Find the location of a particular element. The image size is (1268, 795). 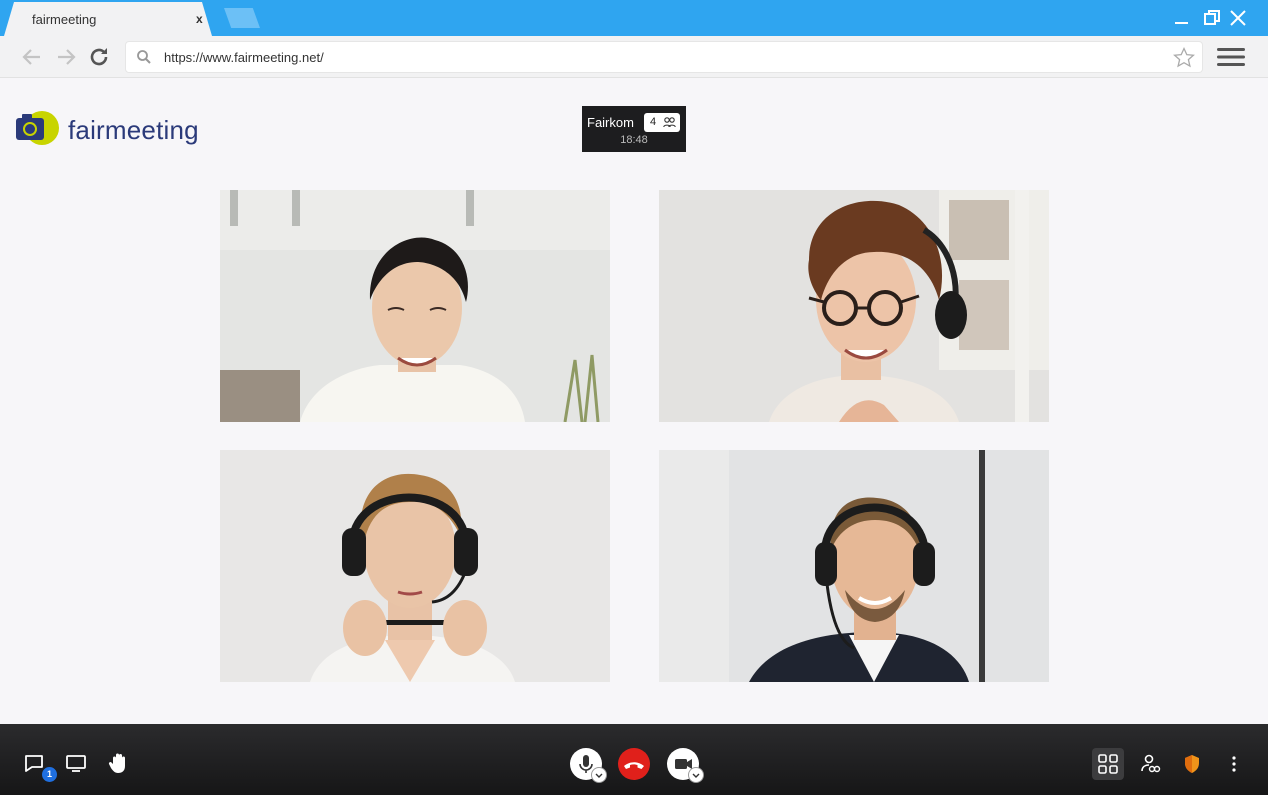

meeting-info-panel: Fairkom 4 18:48 is located at coordinates (634, 129).